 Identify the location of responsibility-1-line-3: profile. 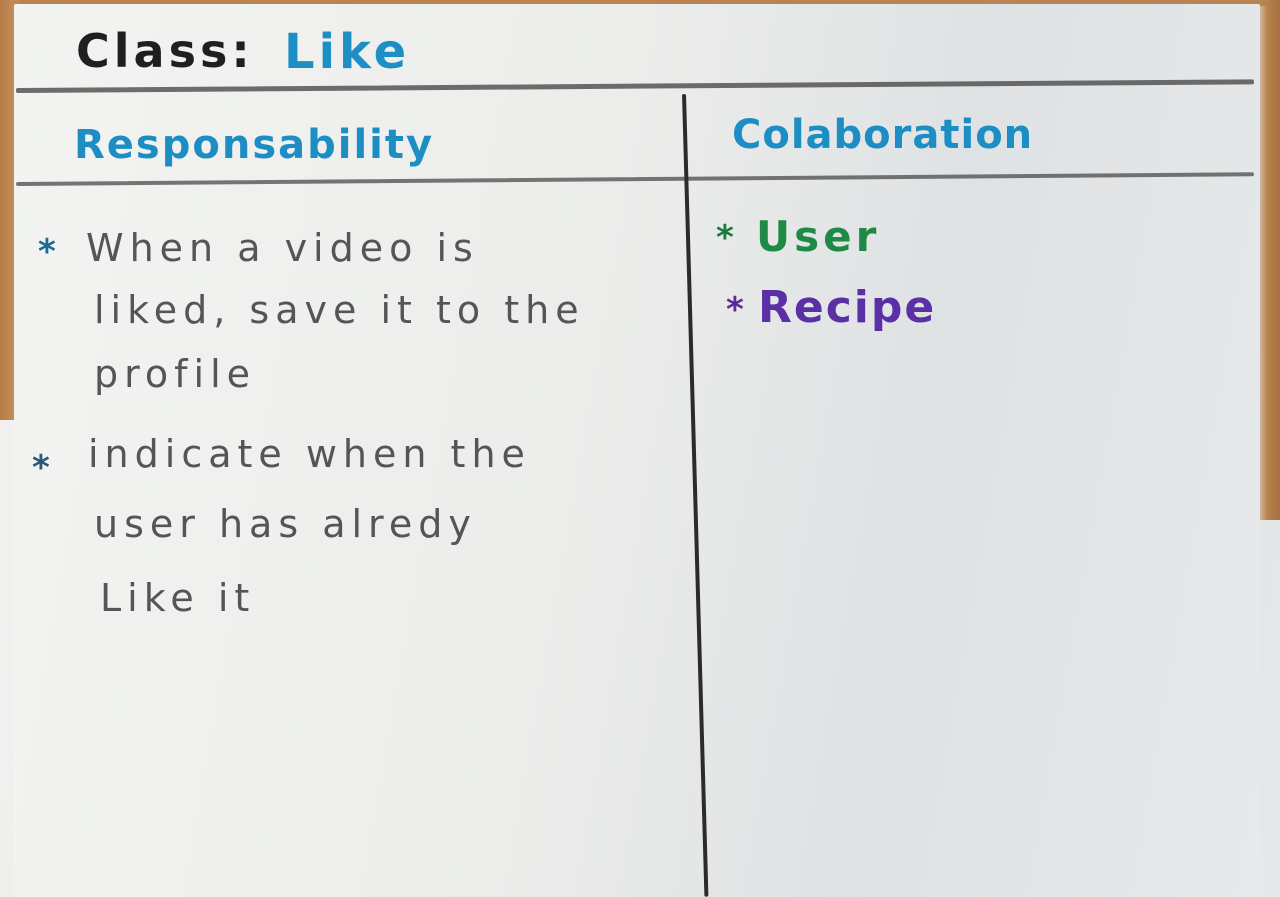
(175, 374).